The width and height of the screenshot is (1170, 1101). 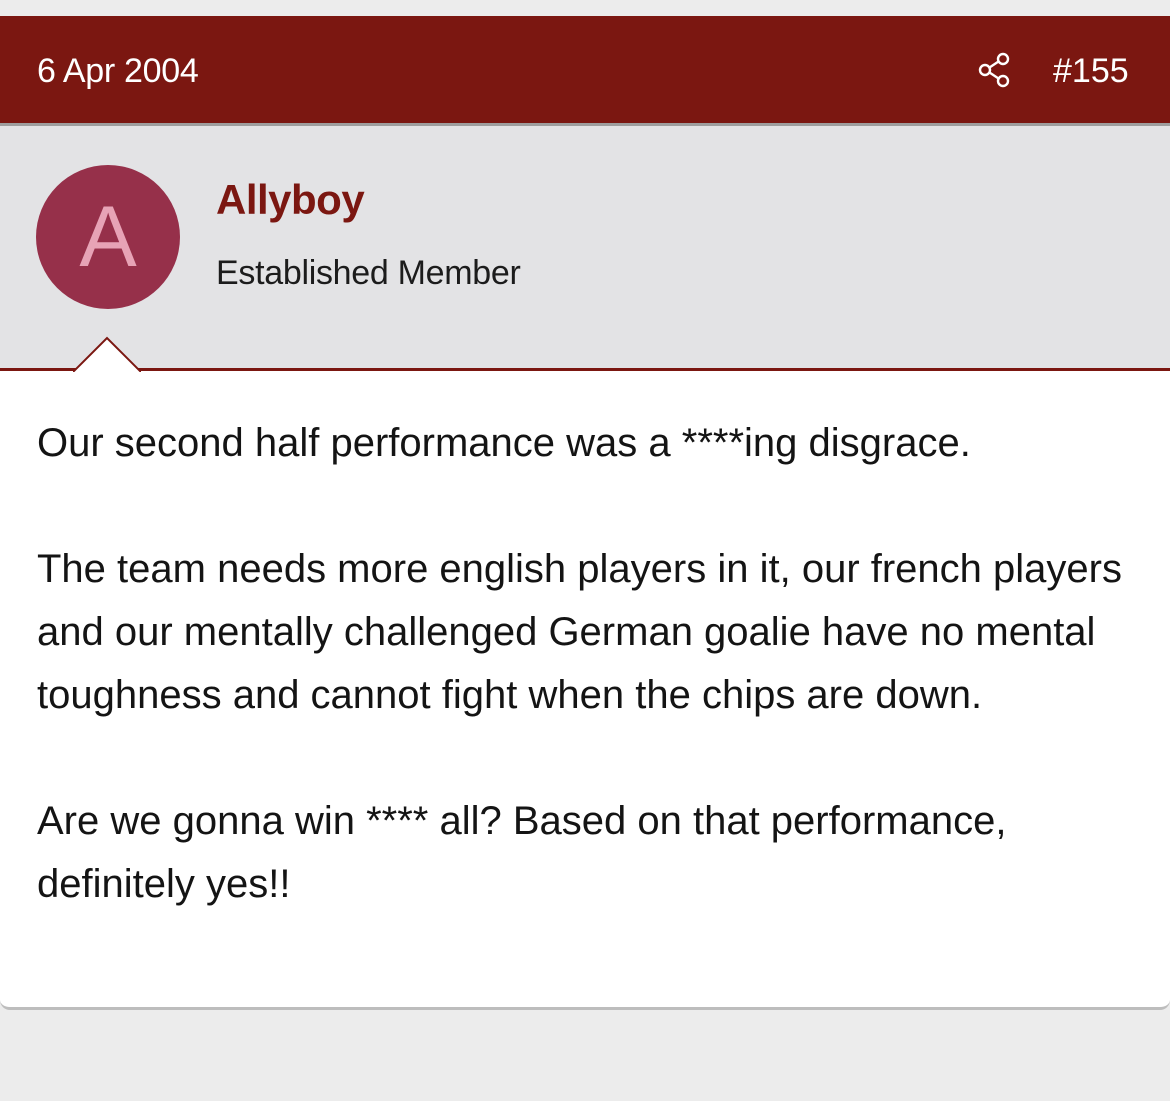 I want to click on avatar: A, so click(x=108, y=237).